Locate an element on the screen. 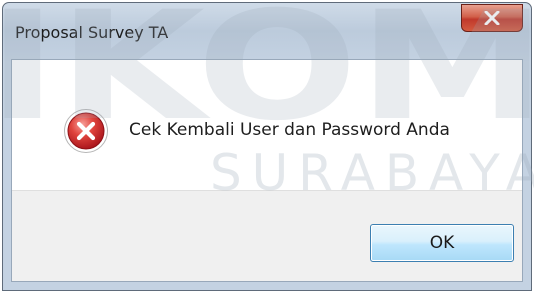  window-title: Proposal Survey TA is located at coordinates (92, 32).